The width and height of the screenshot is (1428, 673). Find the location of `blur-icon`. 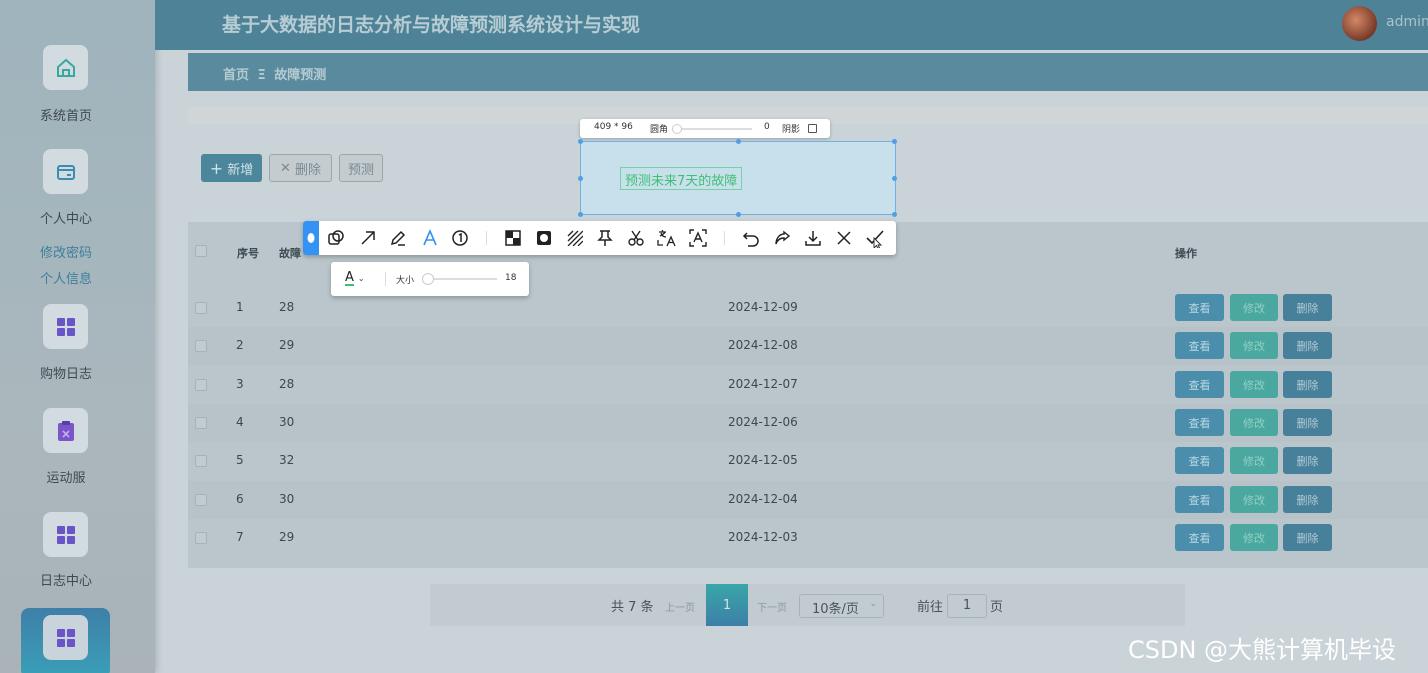

blur-icon is located at coordinates (544, 238).